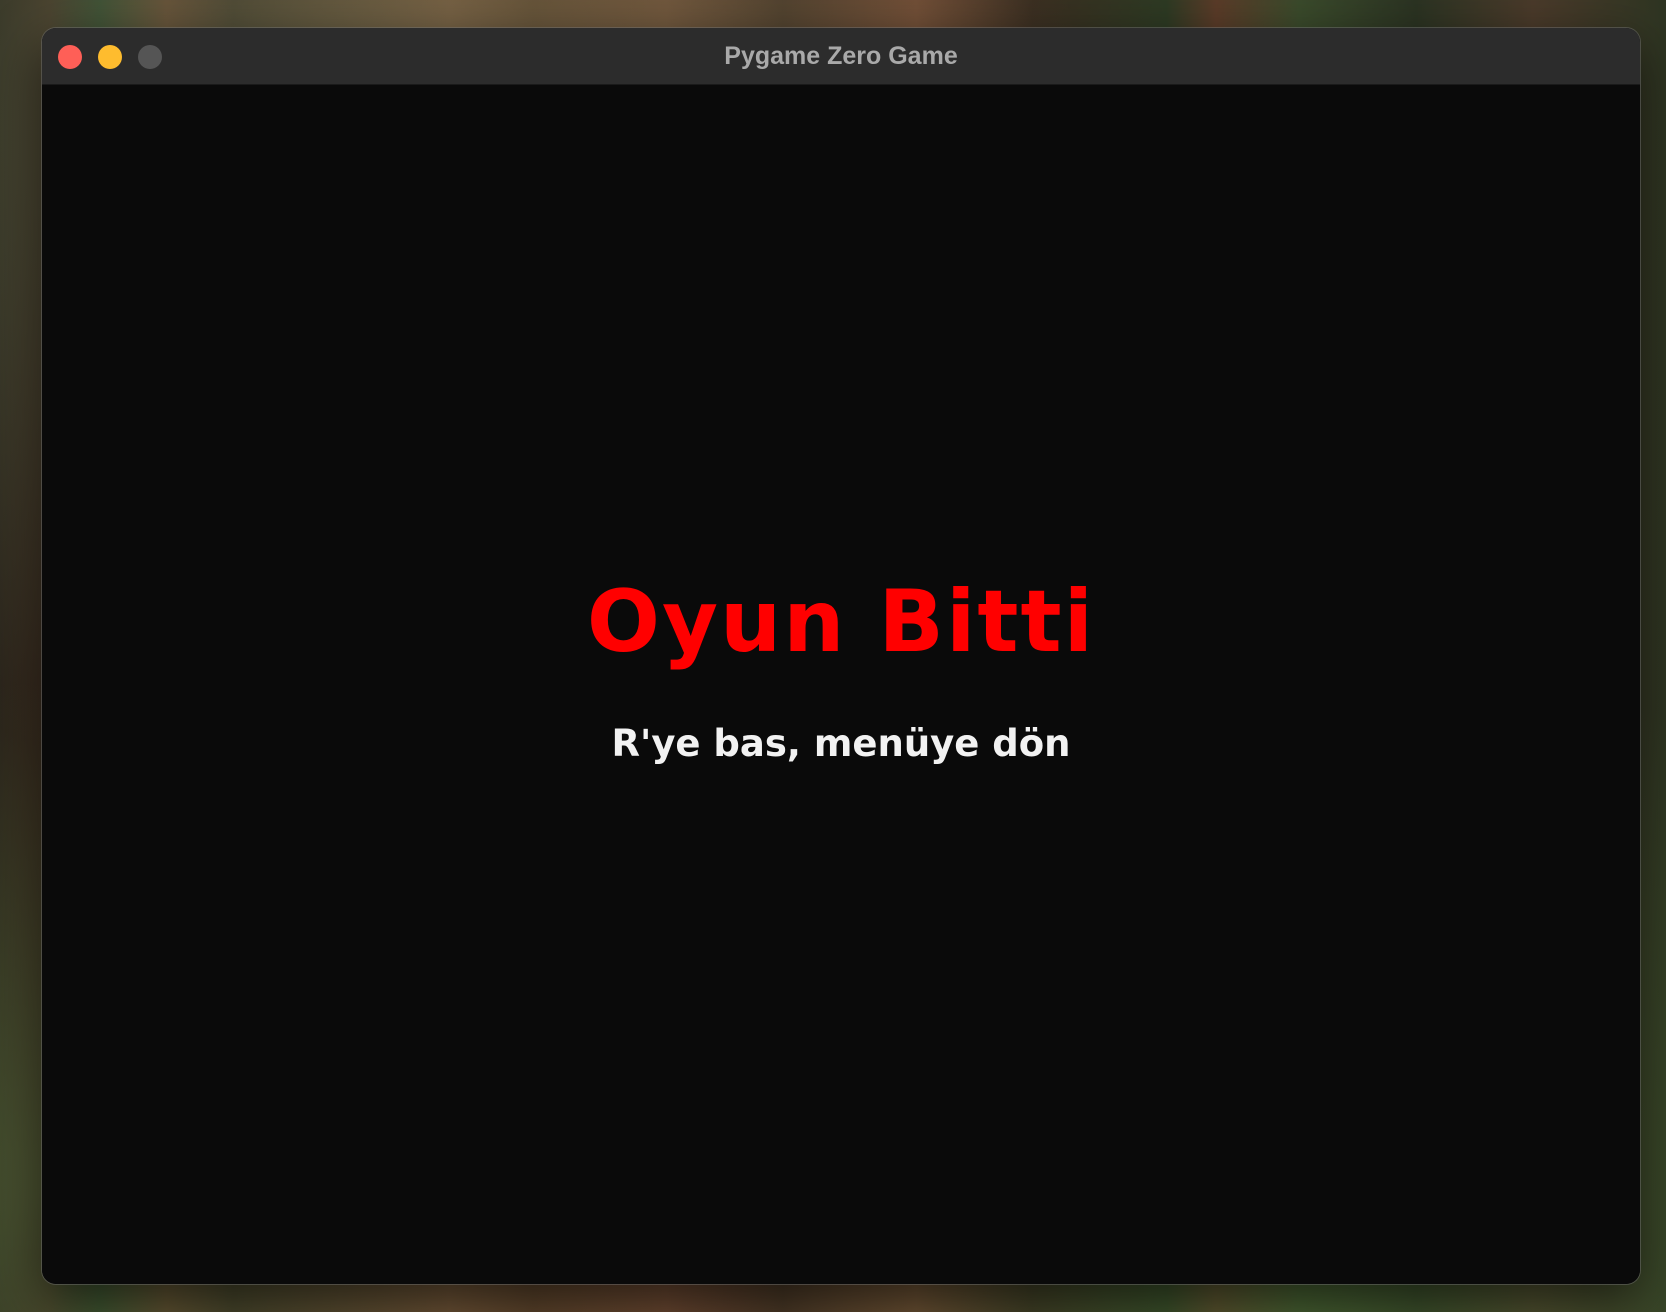  What do you see at coordinates (841, 622) in the screenshot?
I see `game-over-title: Oyun Bitti` at bounding box center [841, 622].